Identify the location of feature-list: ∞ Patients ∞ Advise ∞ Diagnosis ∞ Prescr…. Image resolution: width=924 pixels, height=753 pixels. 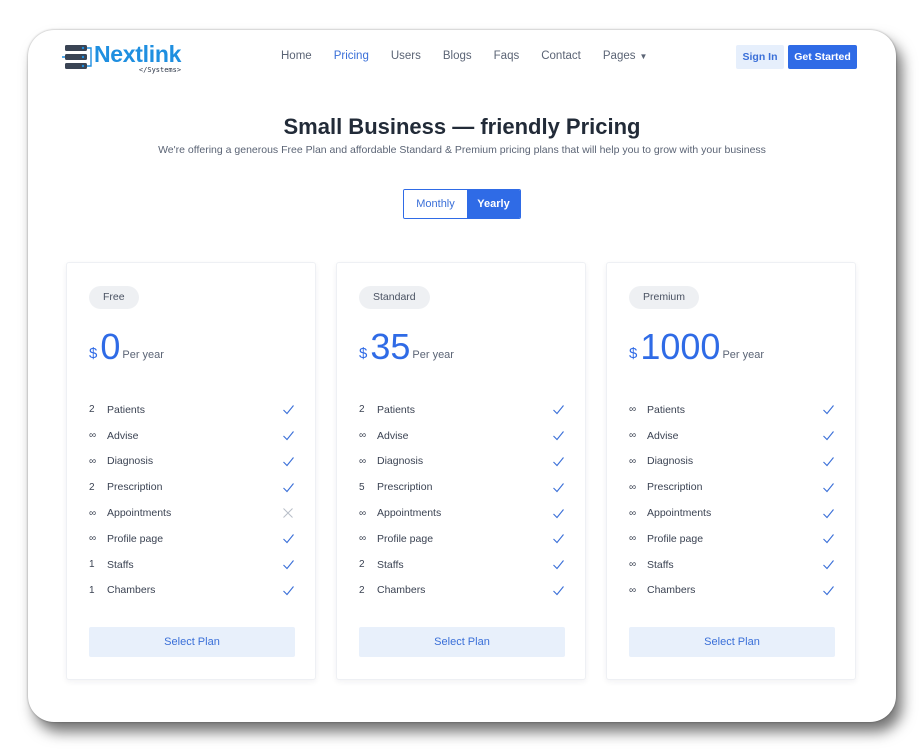
(732, 500).